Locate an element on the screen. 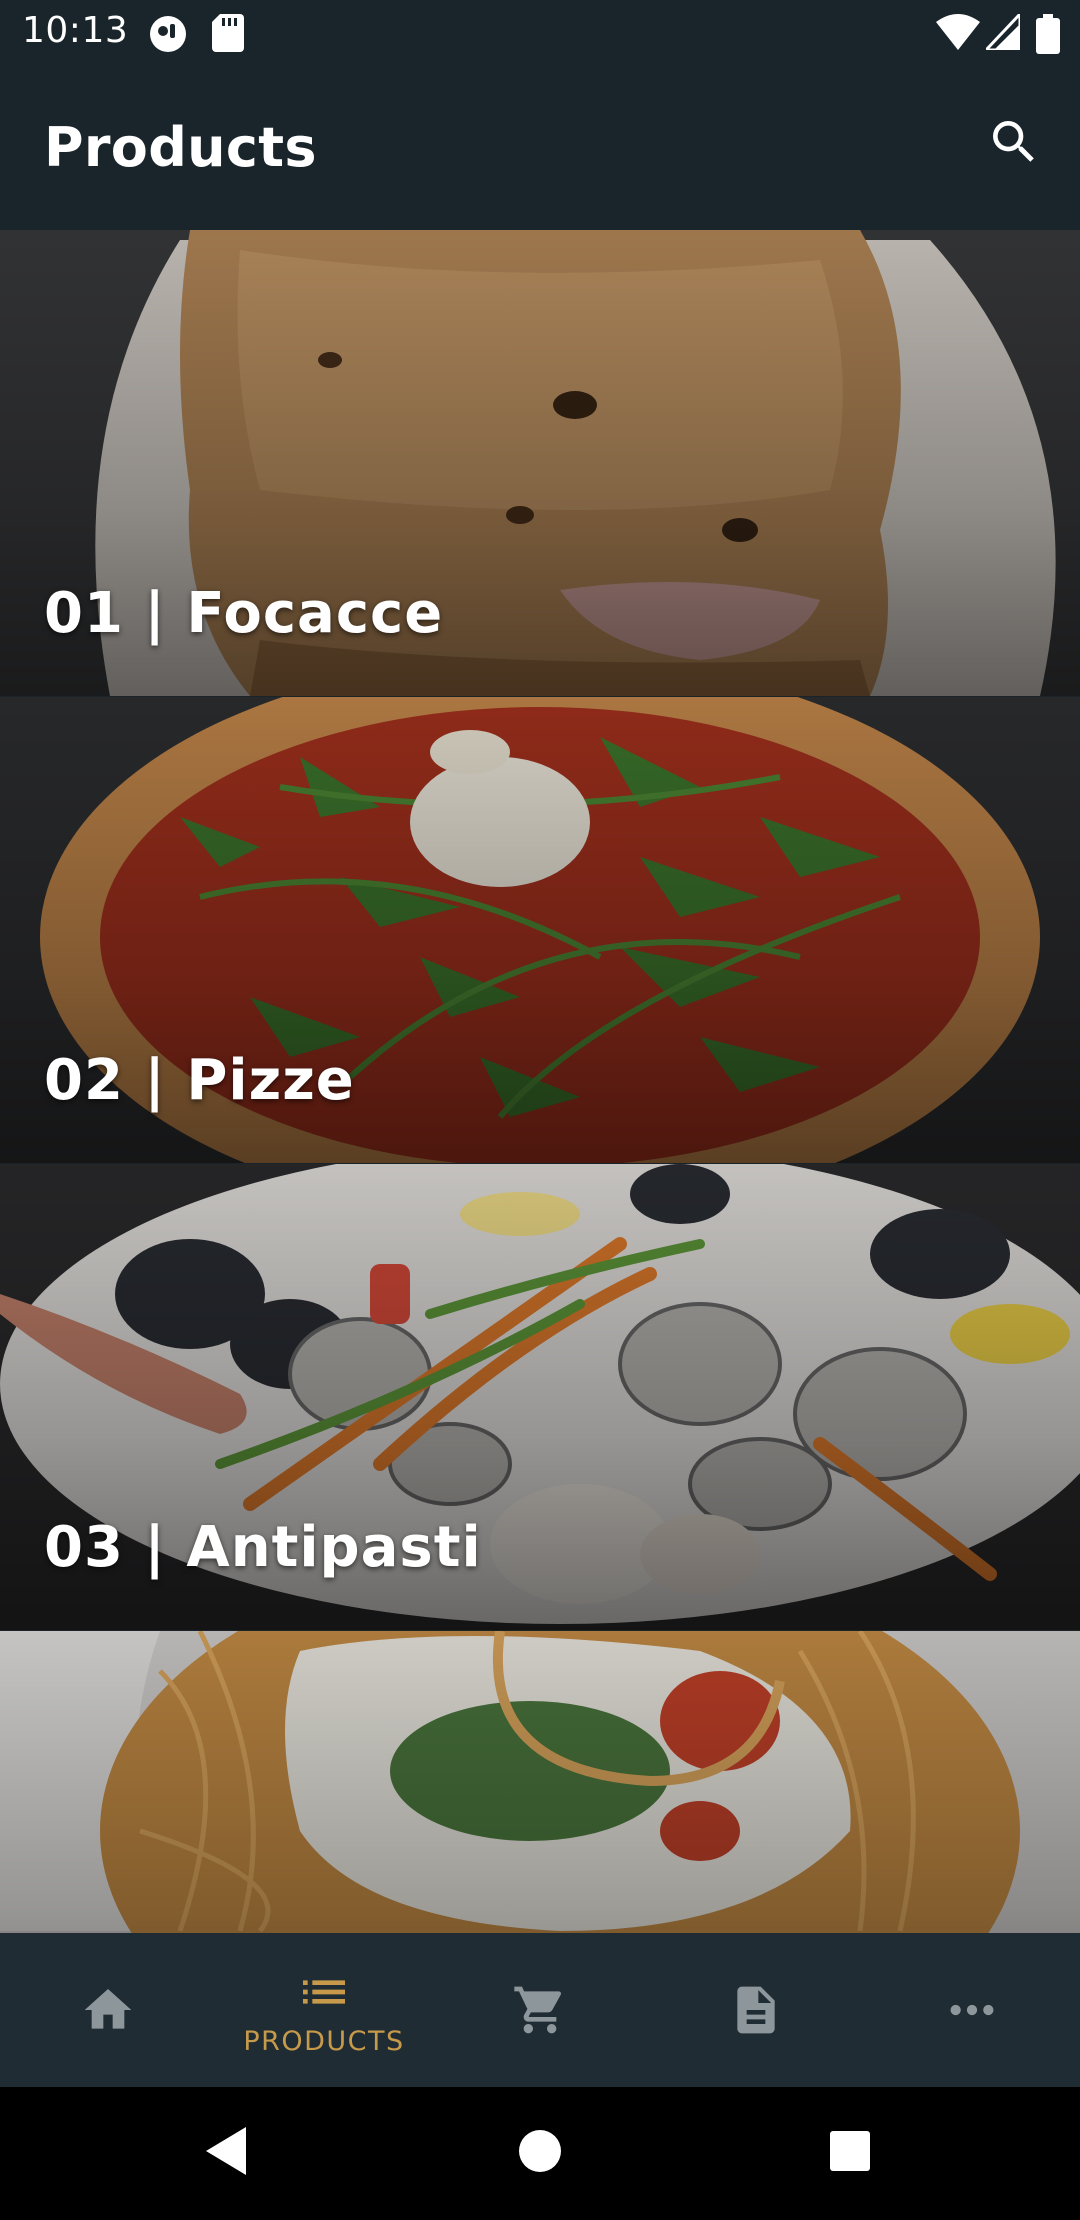  category-label: 02 | Pizze is located at coordinates (199, 1080).